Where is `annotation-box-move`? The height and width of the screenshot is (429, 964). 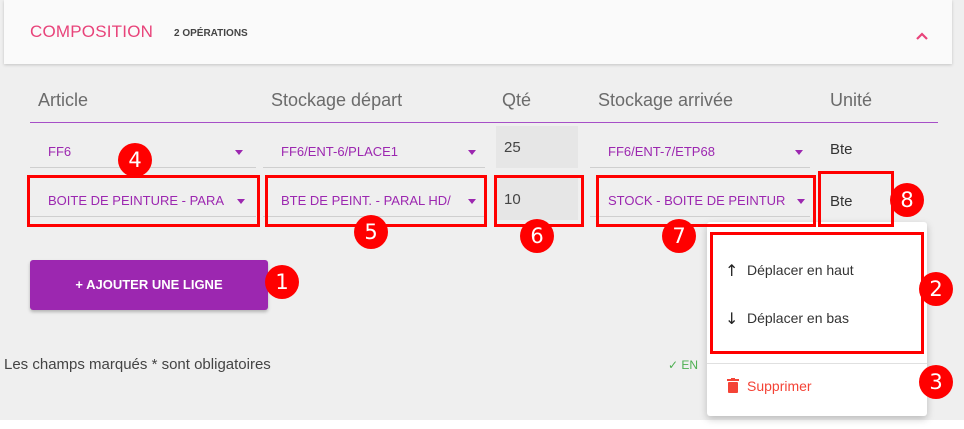 annotation-box-move is located at coordinates (817, 293).